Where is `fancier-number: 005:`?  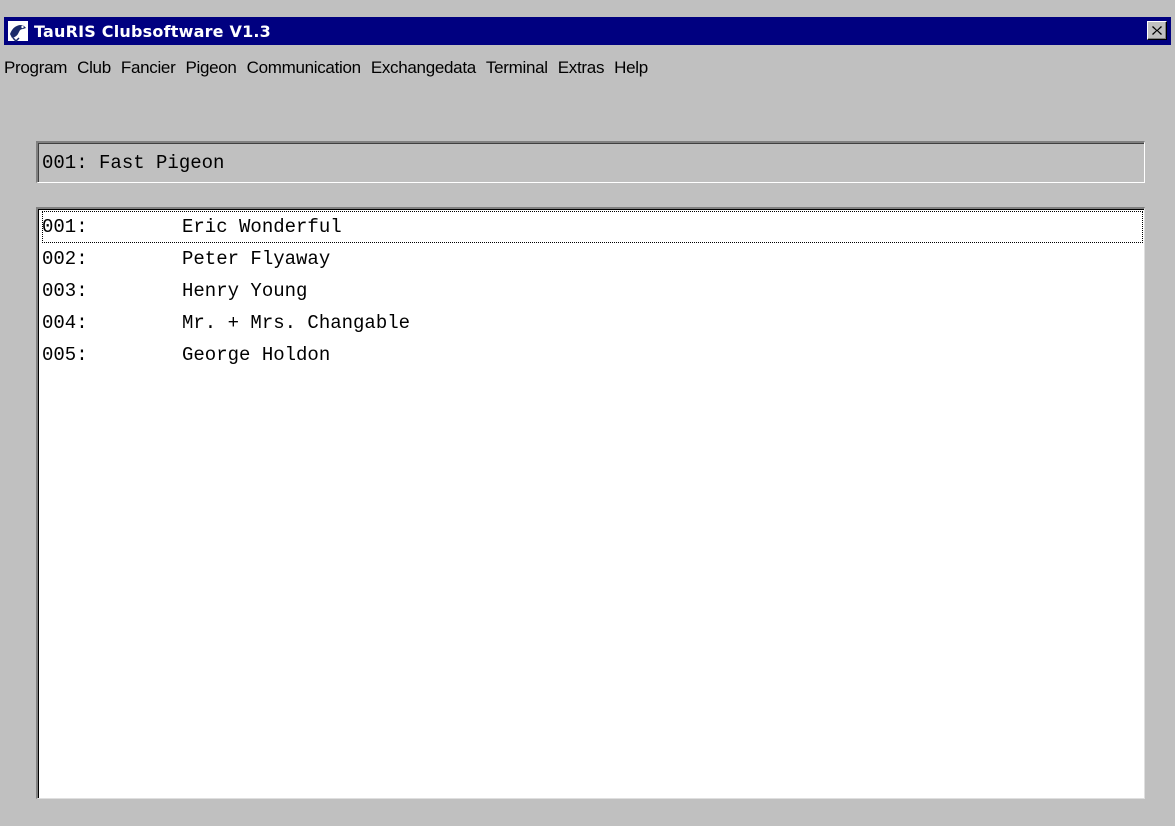 fancier-number: 005: is located at coordinates (65, 355).